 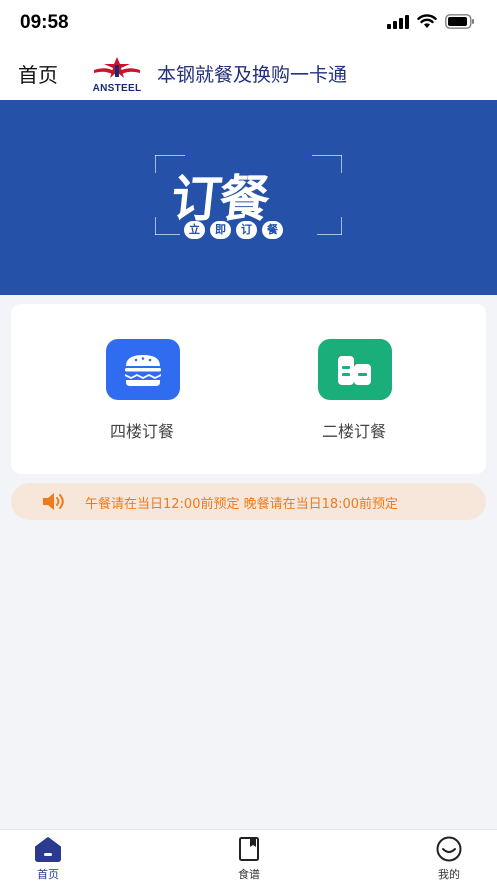 I want to click on fourth-floor-icon-box, so click(x=143, y=369).